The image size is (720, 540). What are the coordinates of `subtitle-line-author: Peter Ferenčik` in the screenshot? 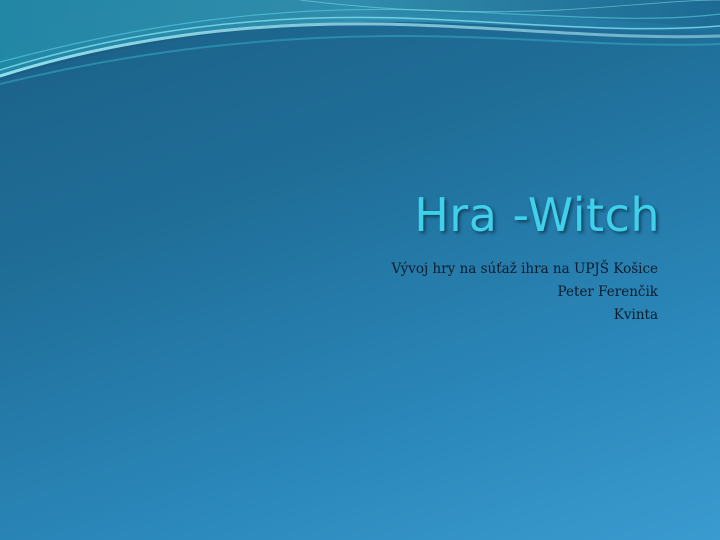 It's located at (607, 292).